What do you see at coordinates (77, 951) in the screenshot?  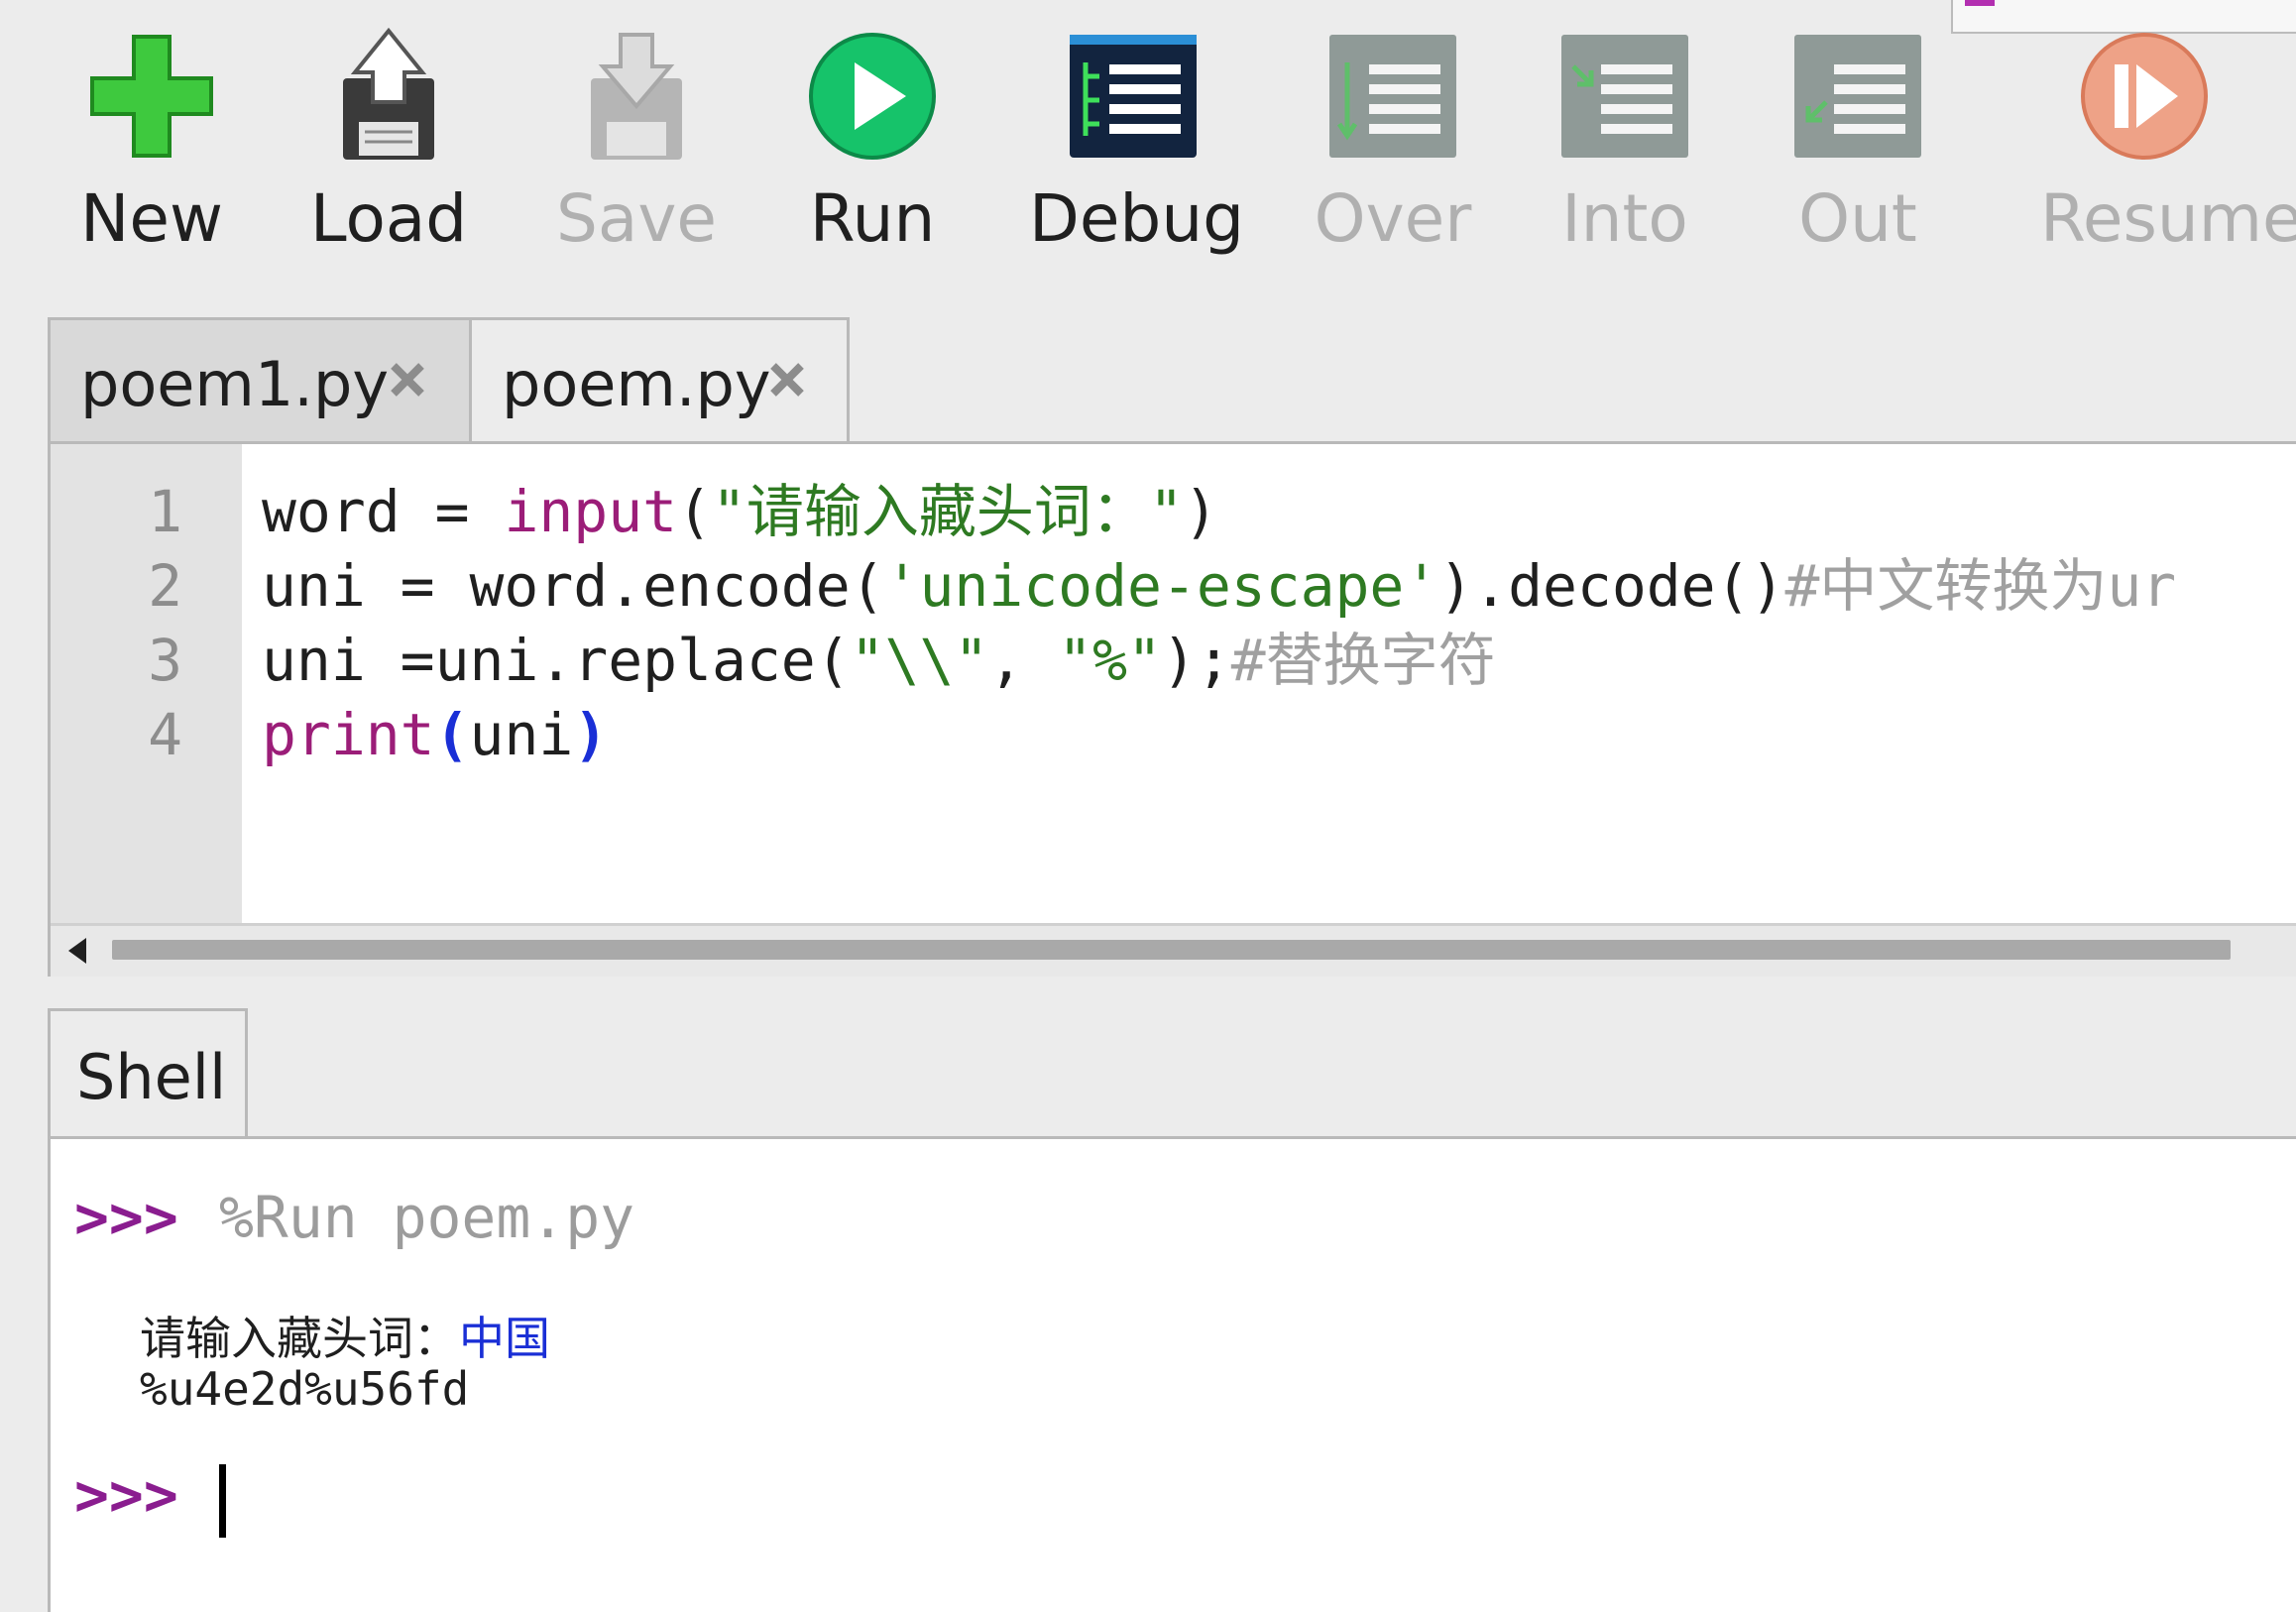 I see `scroll-left-arrow-icon` at bounding box center [77, 951].